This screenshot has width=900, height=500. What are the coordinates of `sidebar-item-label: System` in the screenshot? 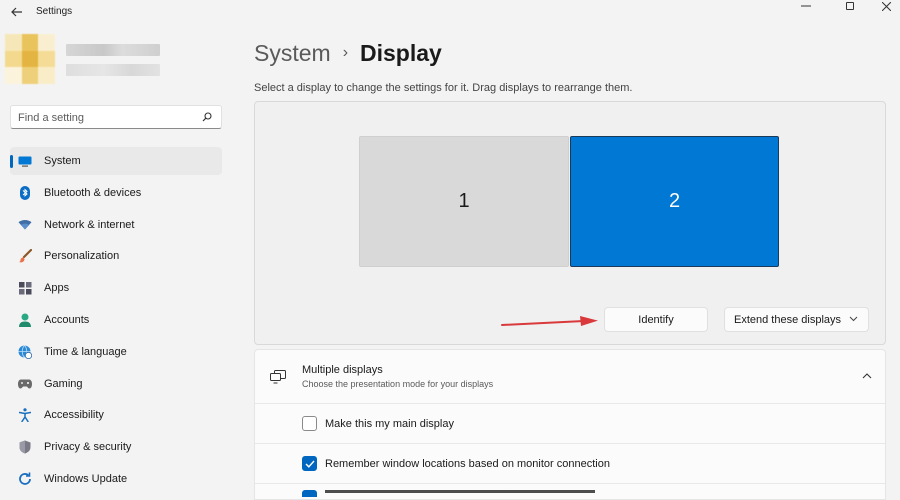 It's located at (62, 161).